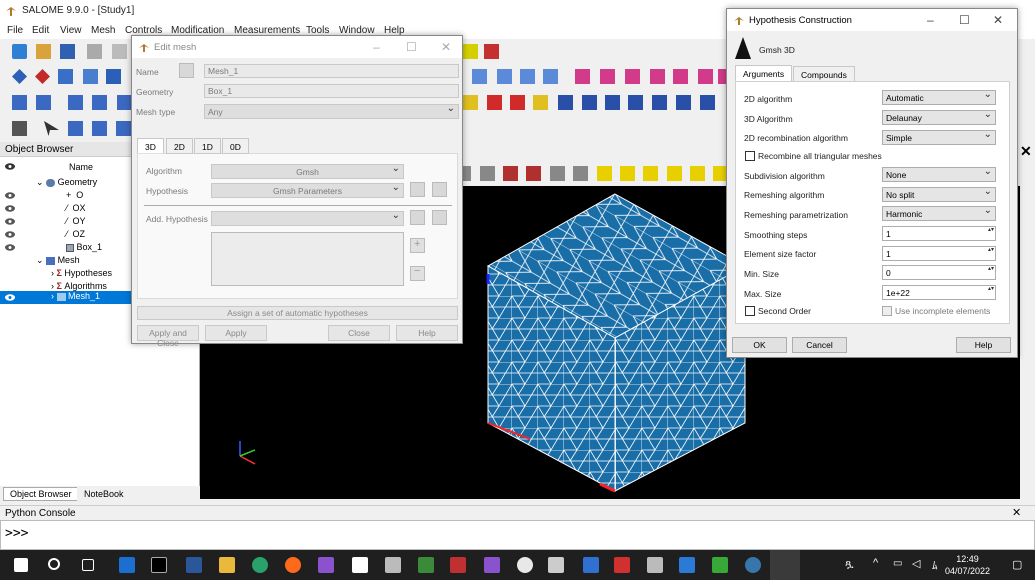  What do you see at coordinates (90, 76) in the screenshot?
I see `edit-mesh-icon` at bounding box center [90, 76].